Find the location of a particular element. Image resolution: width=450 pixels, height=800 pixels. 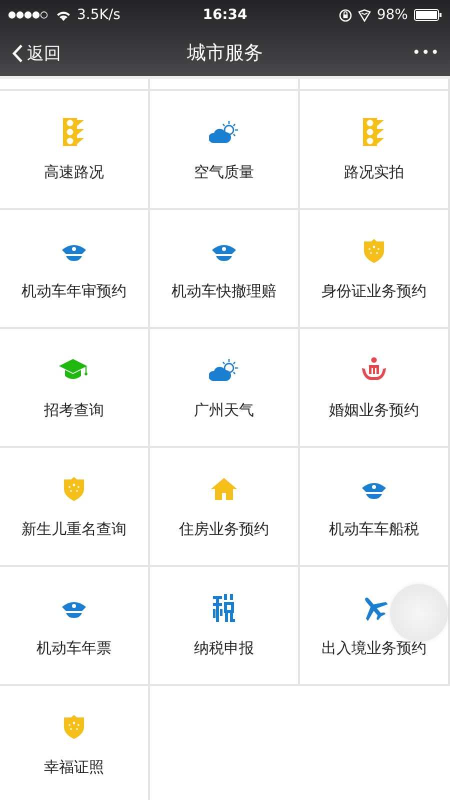

service-tile: 招考查询 is located at coordinates (75, 388).